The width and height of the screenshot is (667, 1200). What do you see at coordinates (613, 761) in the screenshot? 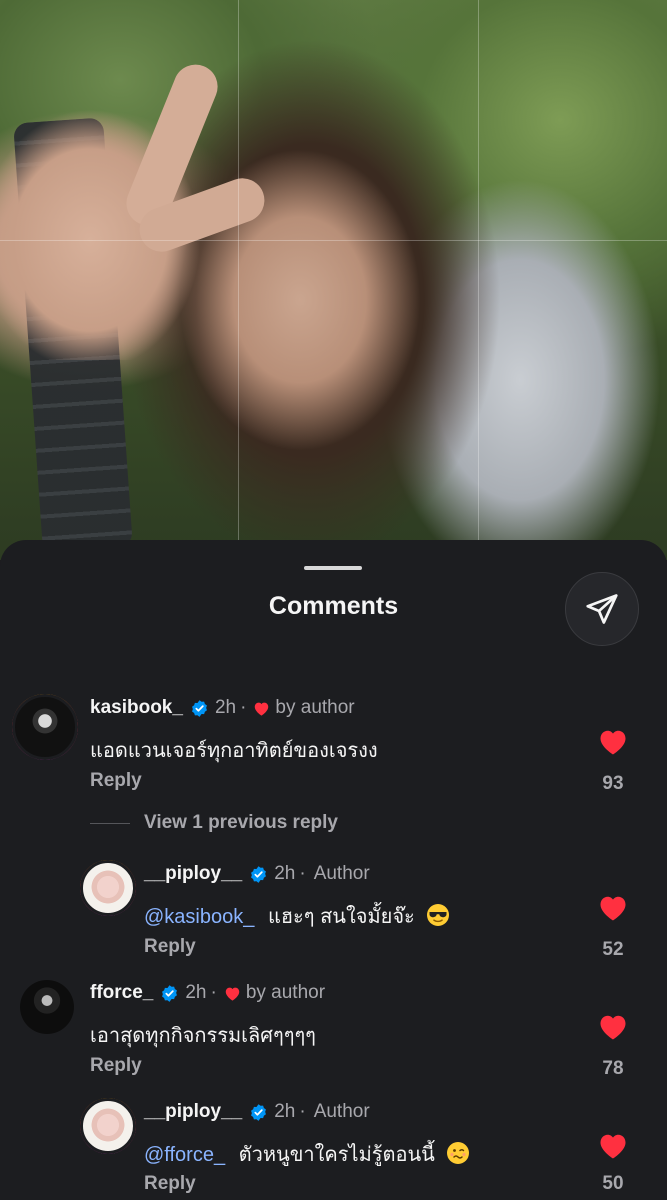
I see `like-button: 93` at bounding box center [613, 761].